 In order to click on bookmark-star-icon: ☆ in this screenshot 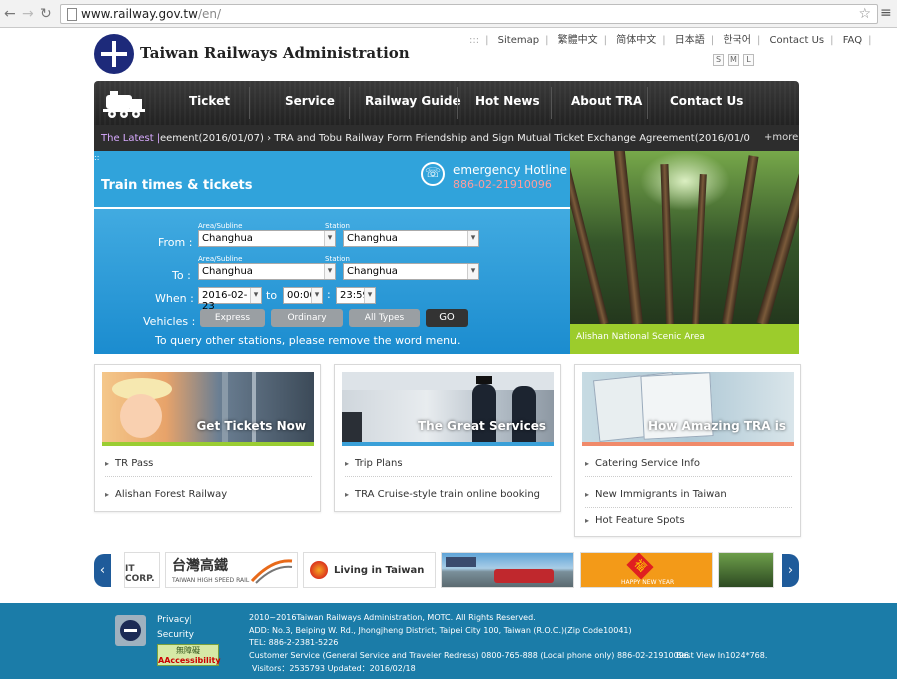, I will do `click(864, 14)`.